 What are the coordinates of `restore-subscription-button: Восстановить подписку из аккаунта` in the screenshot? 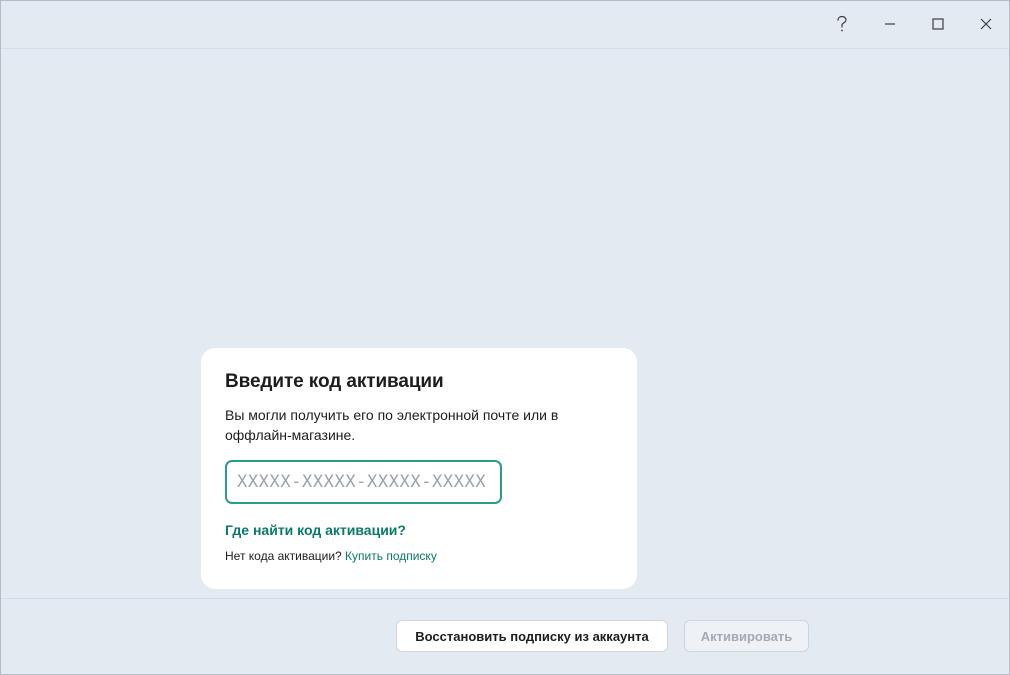 It's located at (532, 636).